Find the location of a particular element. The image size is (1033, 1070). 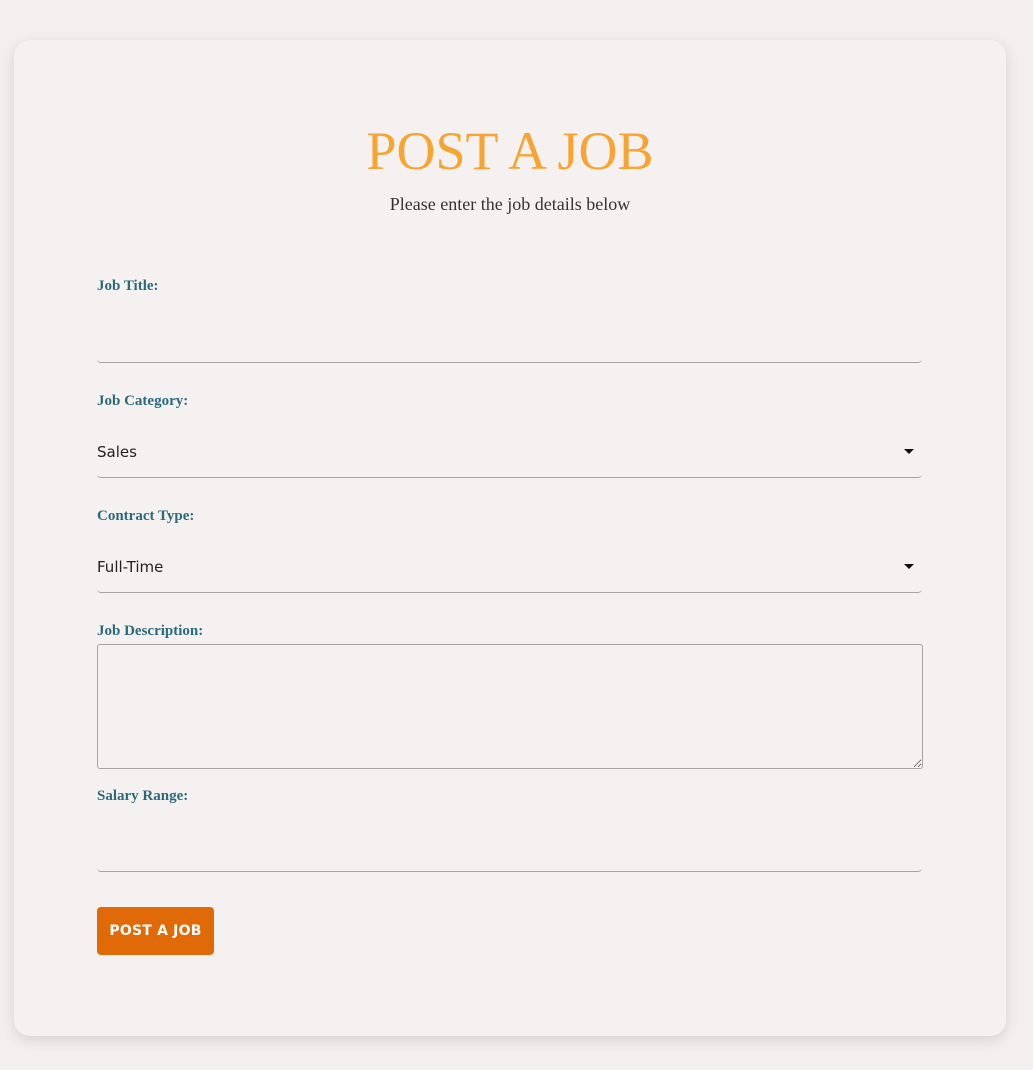

job-description-textarea is located at coordinates (510, 706).